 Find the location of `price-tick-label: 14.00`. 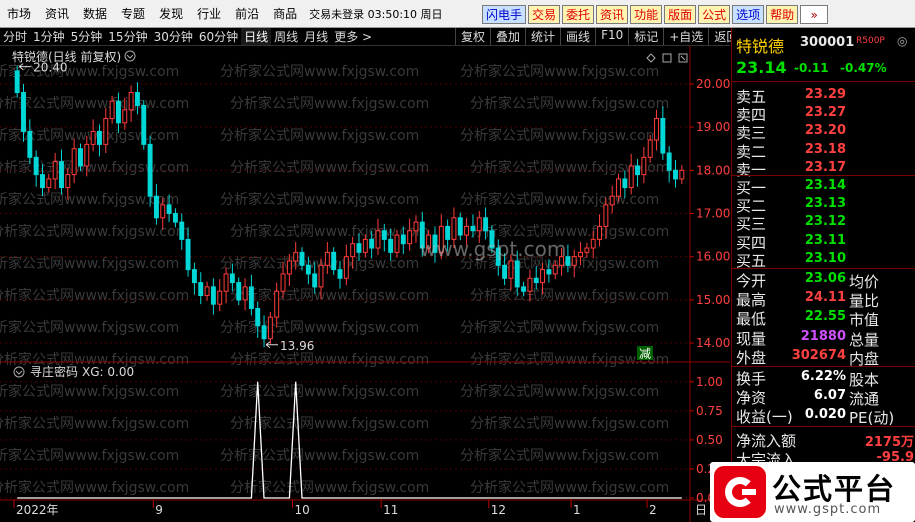

price-tick-label: 14.00 is located at coordinates (713, 343).